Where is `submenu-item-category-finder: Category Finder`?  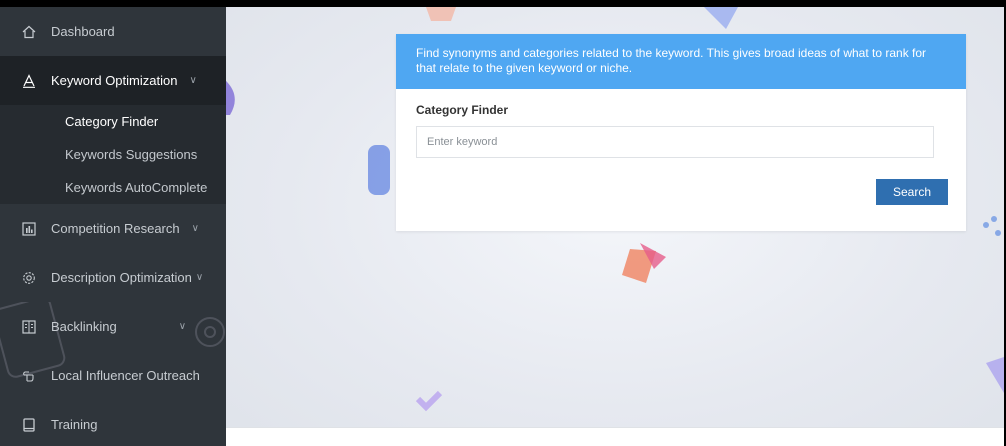
submenu-item-category-finder: Category Finder is located at coordinates (113, 121).